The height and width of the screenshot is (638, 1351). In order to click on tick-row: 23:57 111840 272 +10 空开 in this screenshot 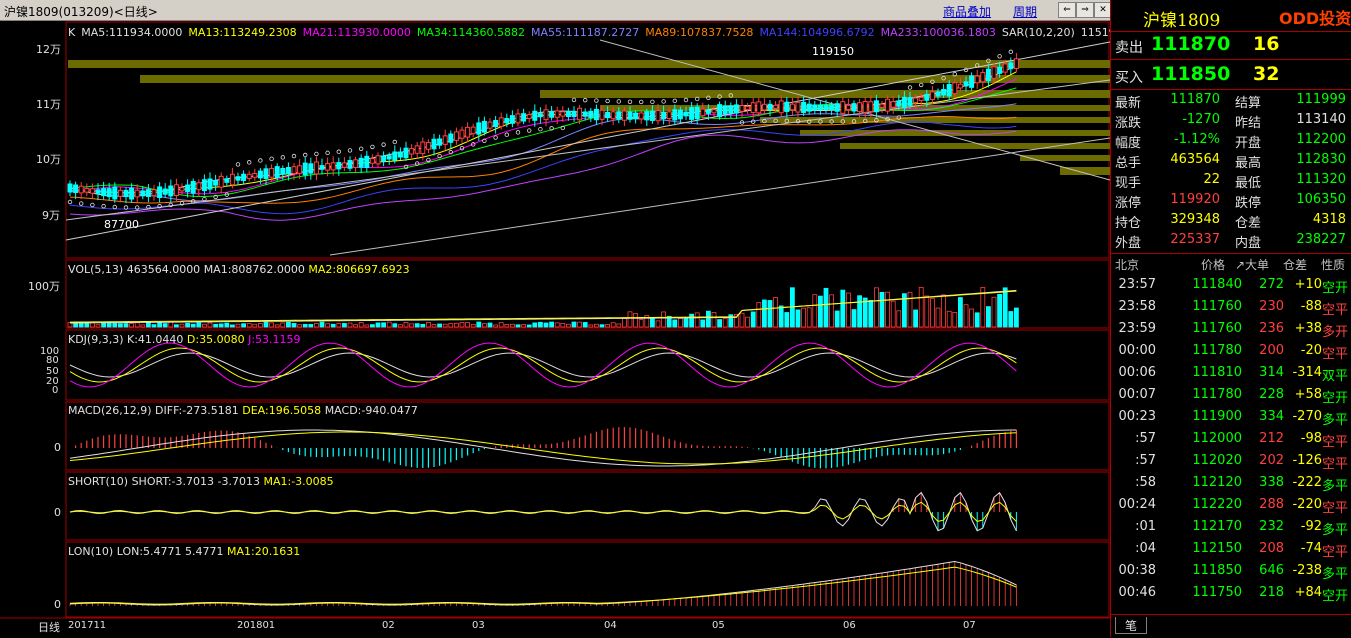, I will do `click(1231, 285)`.